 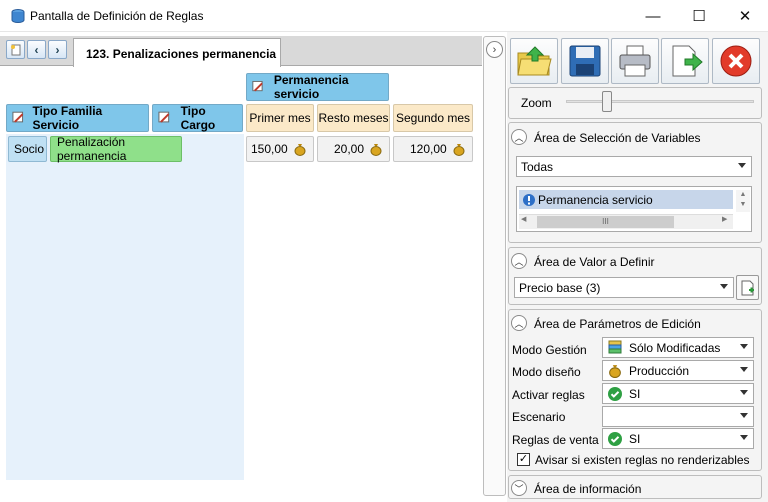 I want to click on row-header-tipo-cargo: Tipo Cargo, so click(x=197, y=118).